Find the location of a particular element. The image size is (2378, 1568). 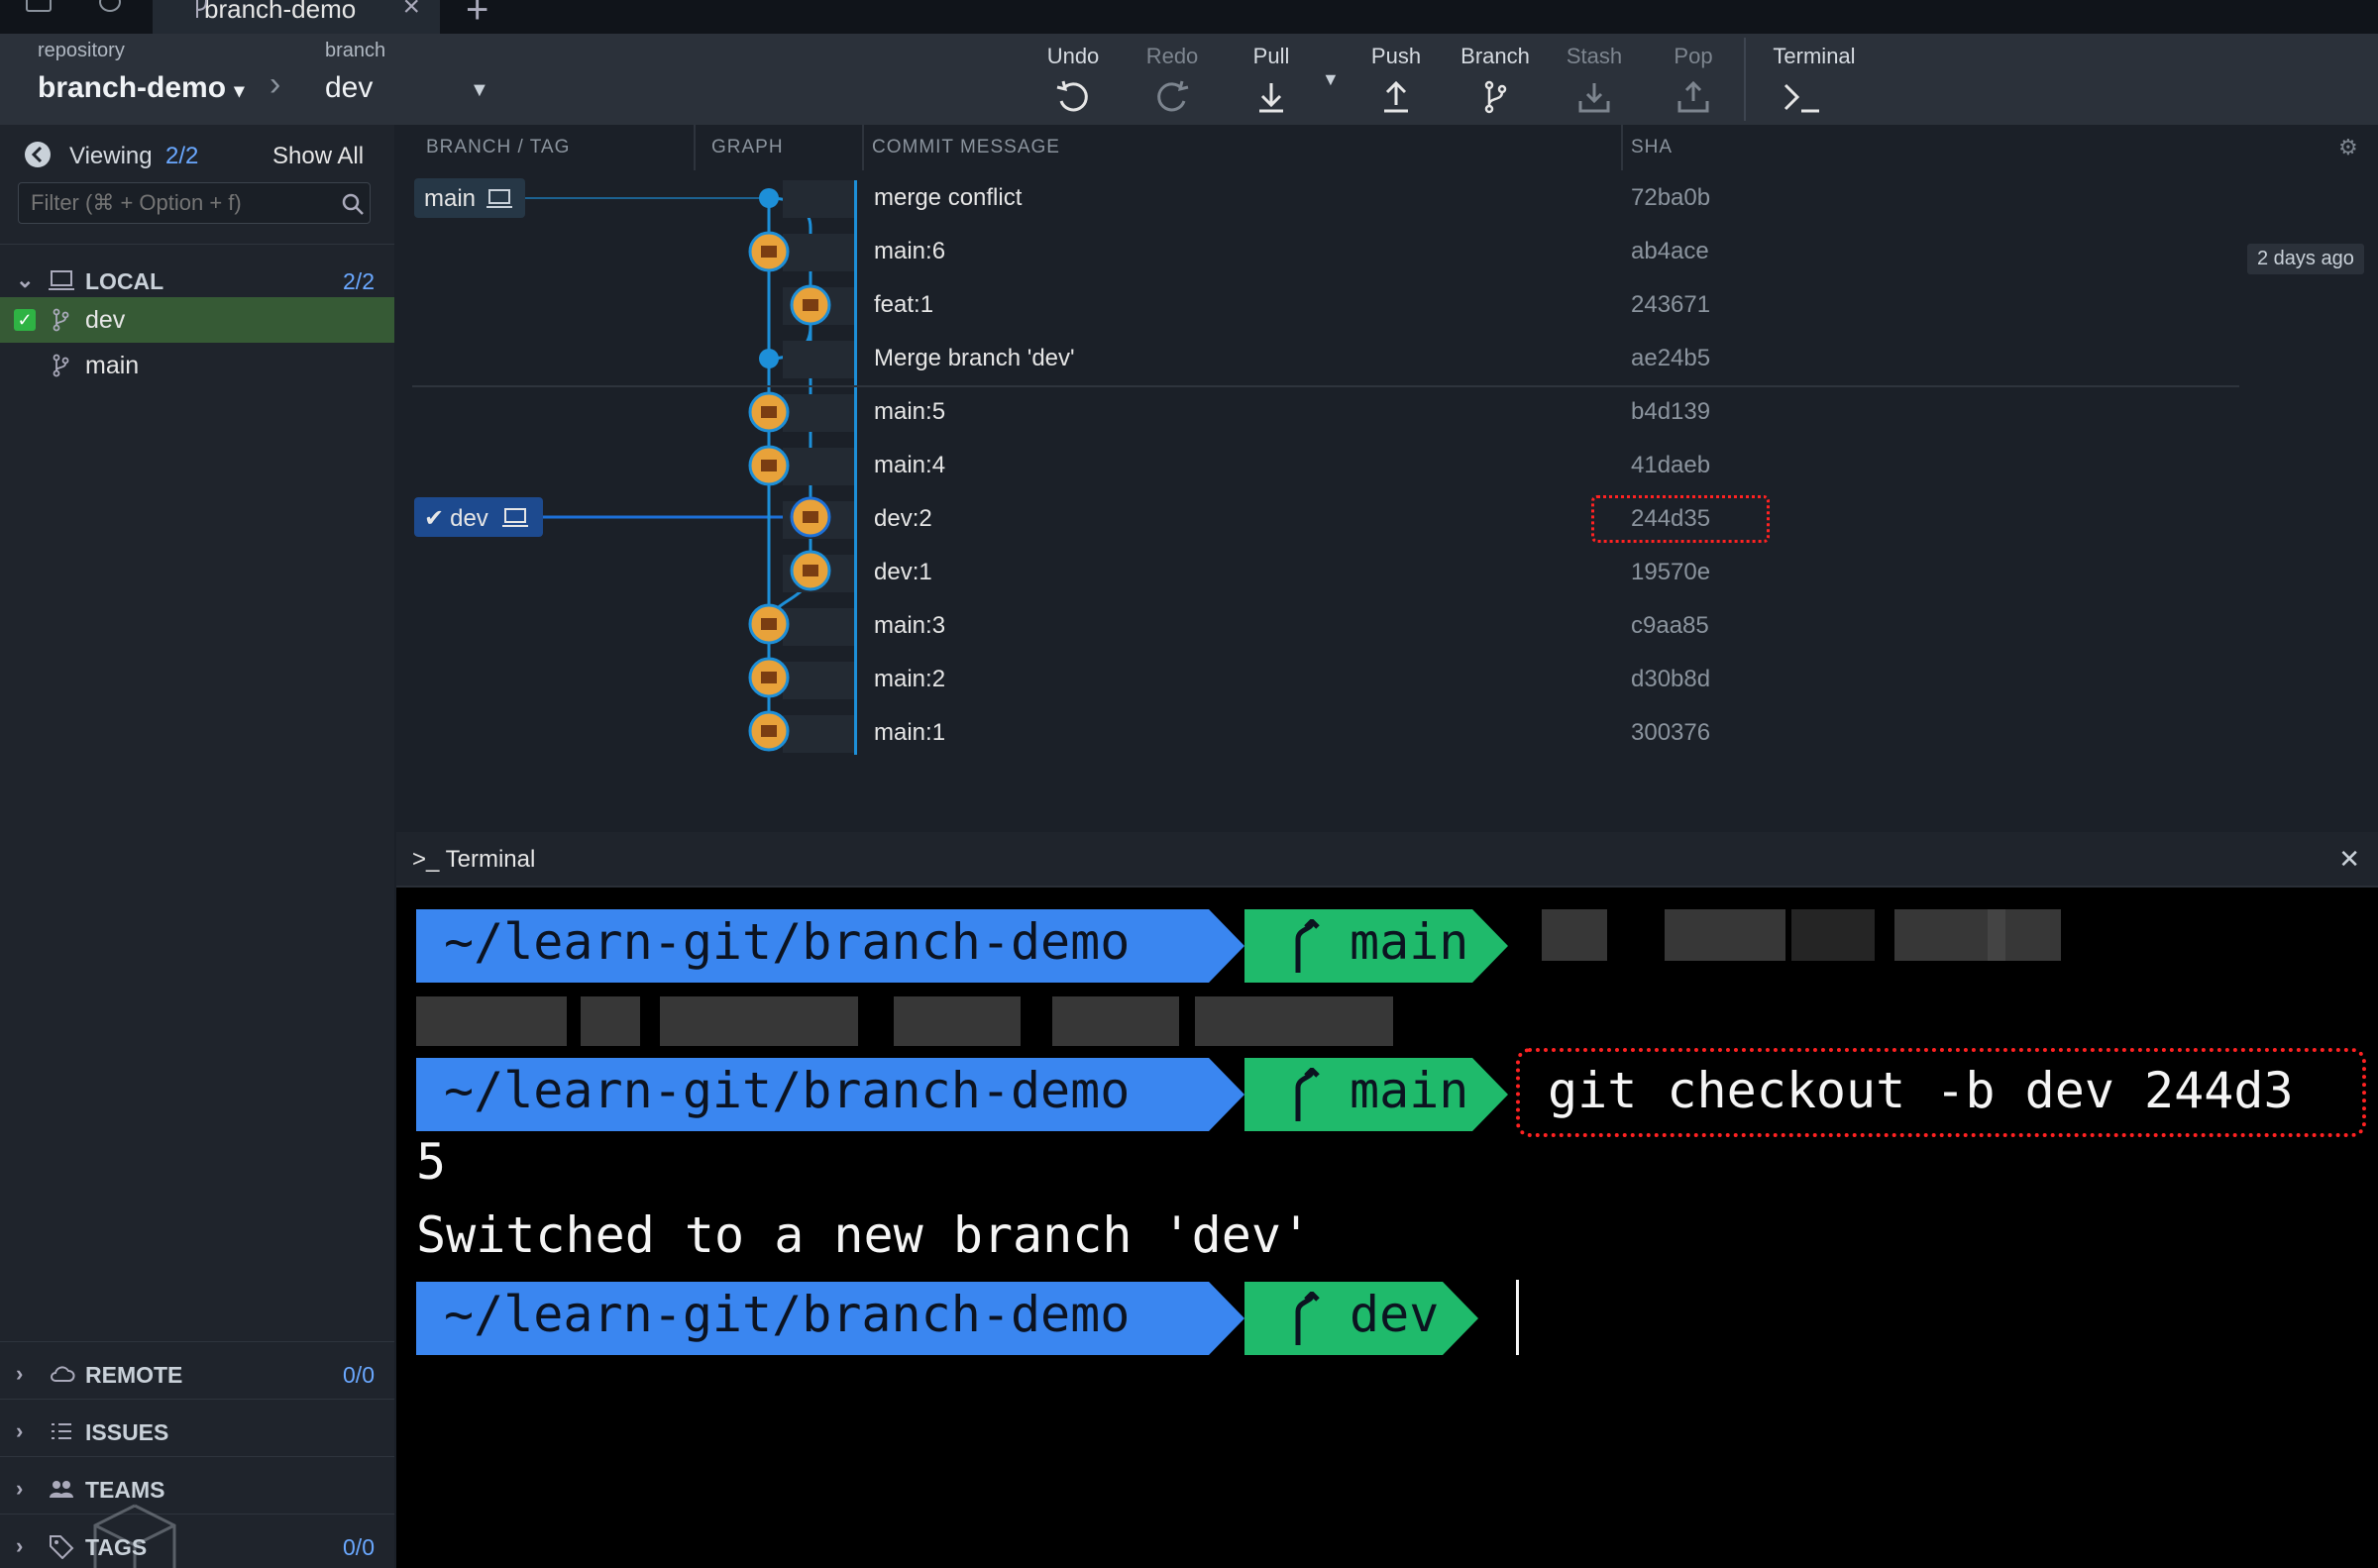

prompt-branch: dev is located at coordinates (1361, 1318).